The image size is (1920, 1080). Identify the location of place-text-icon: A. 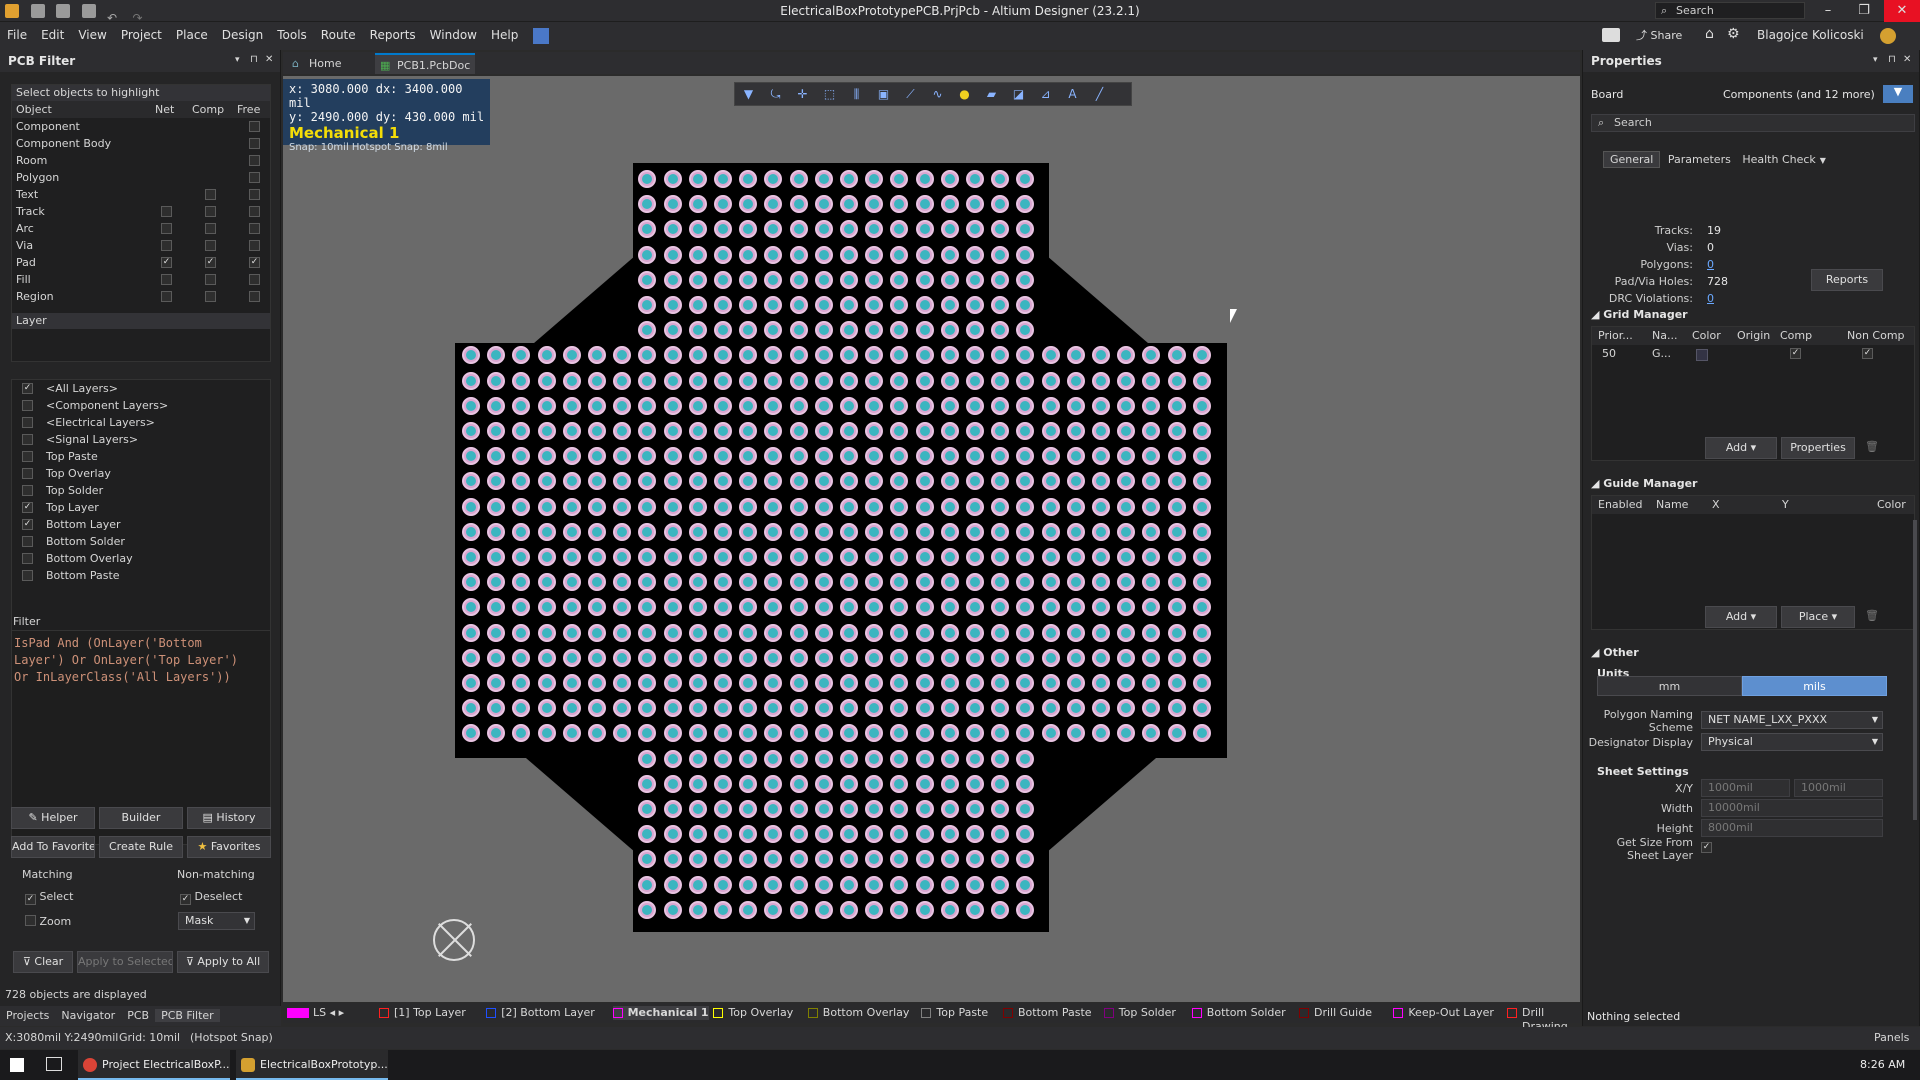
(1072, 94).